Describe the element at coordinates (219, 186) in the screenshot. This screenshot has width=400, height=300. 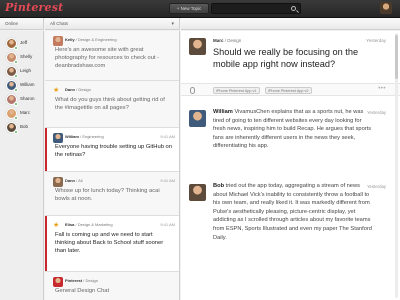
I see `message-author: Bob` at that location.